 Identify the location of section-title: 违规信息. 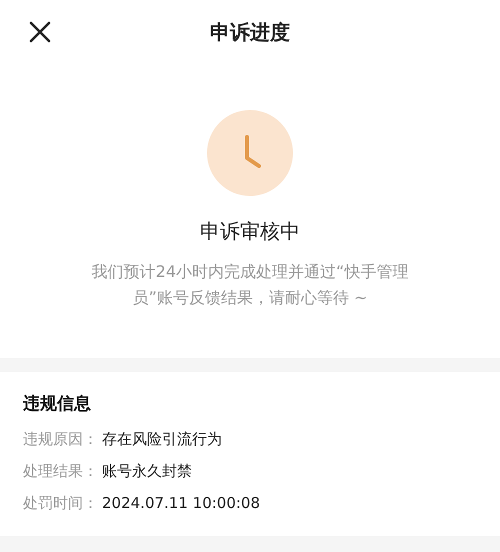
(57, 404).